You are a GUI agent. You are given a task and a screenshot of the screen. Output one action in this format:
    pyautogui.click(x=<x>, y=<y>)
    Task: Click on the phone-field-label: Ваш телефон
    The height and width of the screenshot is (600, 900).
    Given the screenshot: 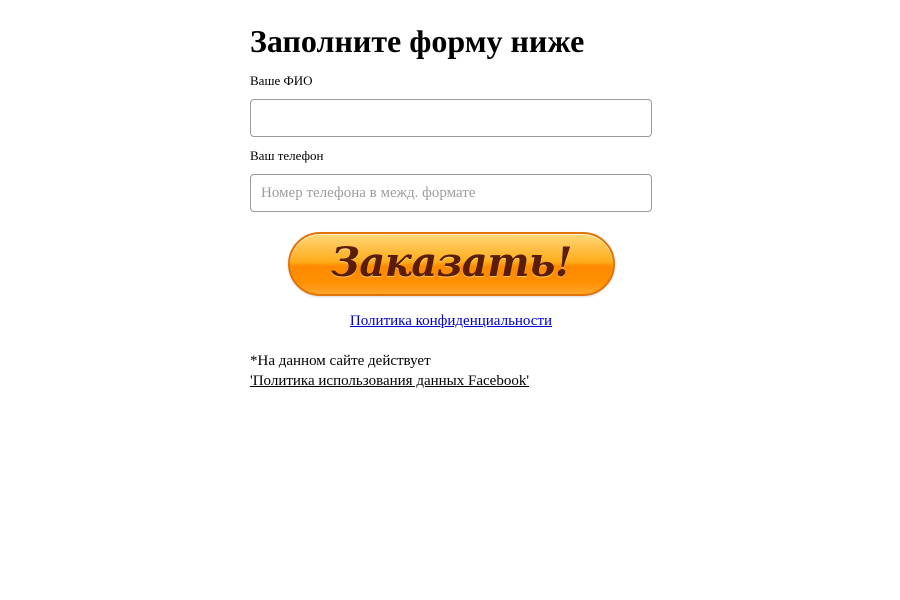 What is the action you would take?
    pyautogui.click(x=287, y=155)
    